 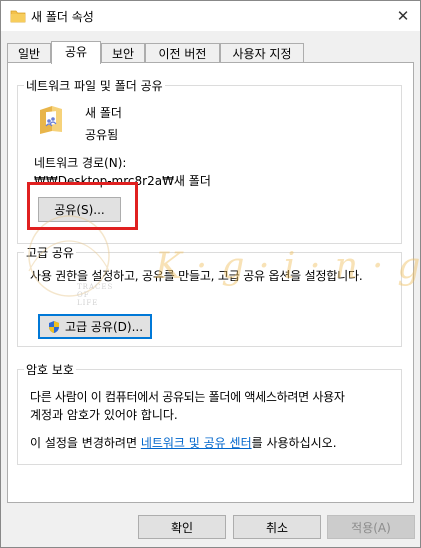 What do you see at coordinates (18, 16) in the screenshot?
I see `folder-icon` at bounding box center [18, 16].